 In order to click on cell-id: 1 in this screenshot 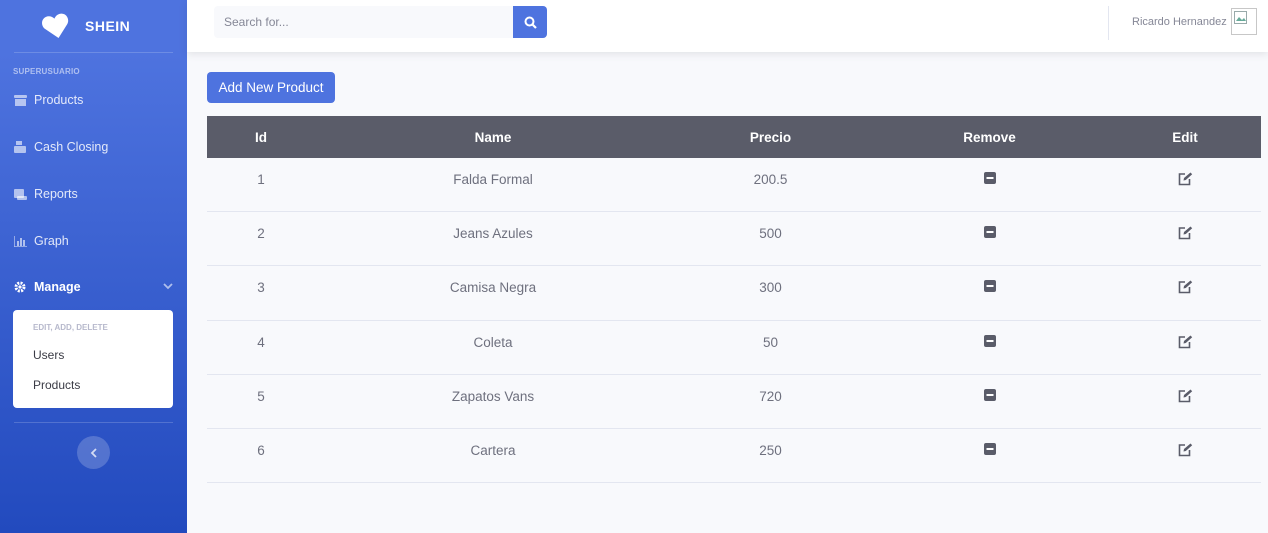, I will do `click(261, 179)`.